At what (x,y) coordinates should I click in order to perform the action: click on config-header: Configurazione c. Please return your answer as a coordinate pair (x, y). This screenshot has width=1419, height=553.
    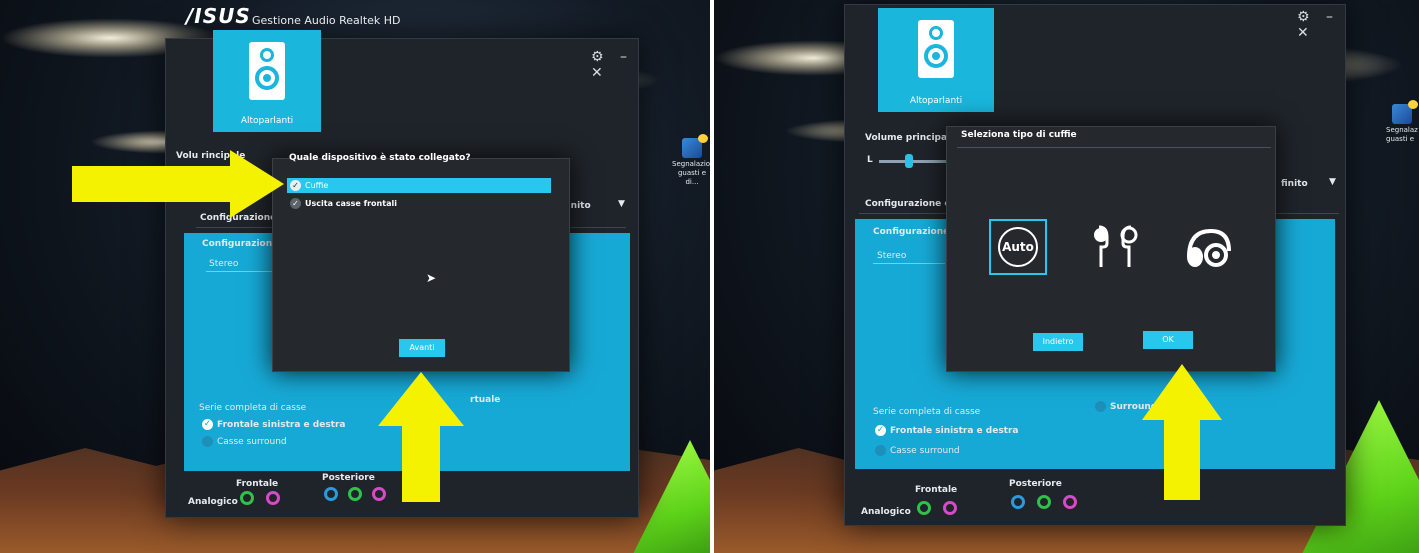
    Looking at the image, I should click on (915, 232).